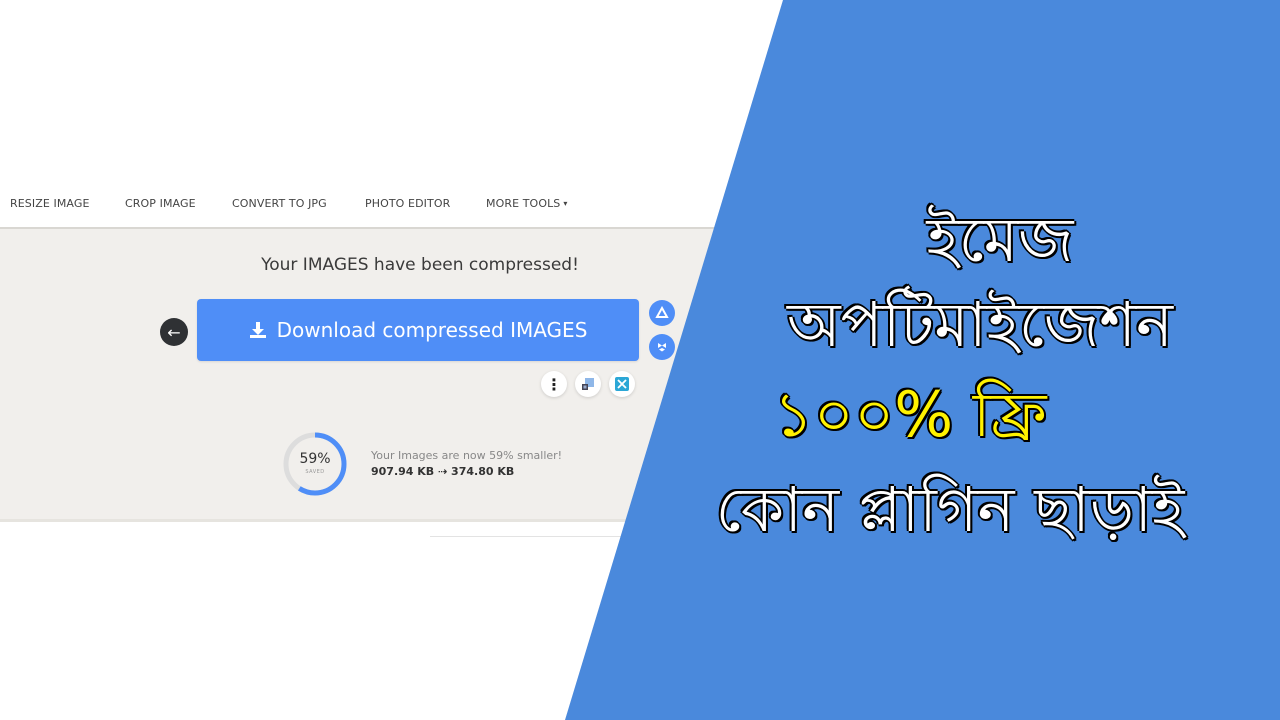 Image resolution: width=1280 pixels, height=720 pixels. Describe the element at coordinates (160, 203) in the screenshot. I see `nav-crop-image: CROP IMAGE` at that location.